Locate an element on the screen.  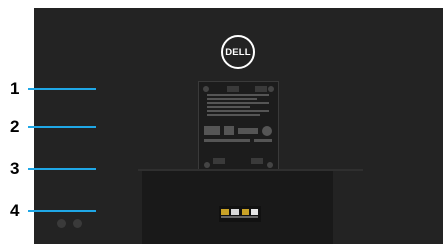
regulatory-marks is located at coordinates (239, 137).